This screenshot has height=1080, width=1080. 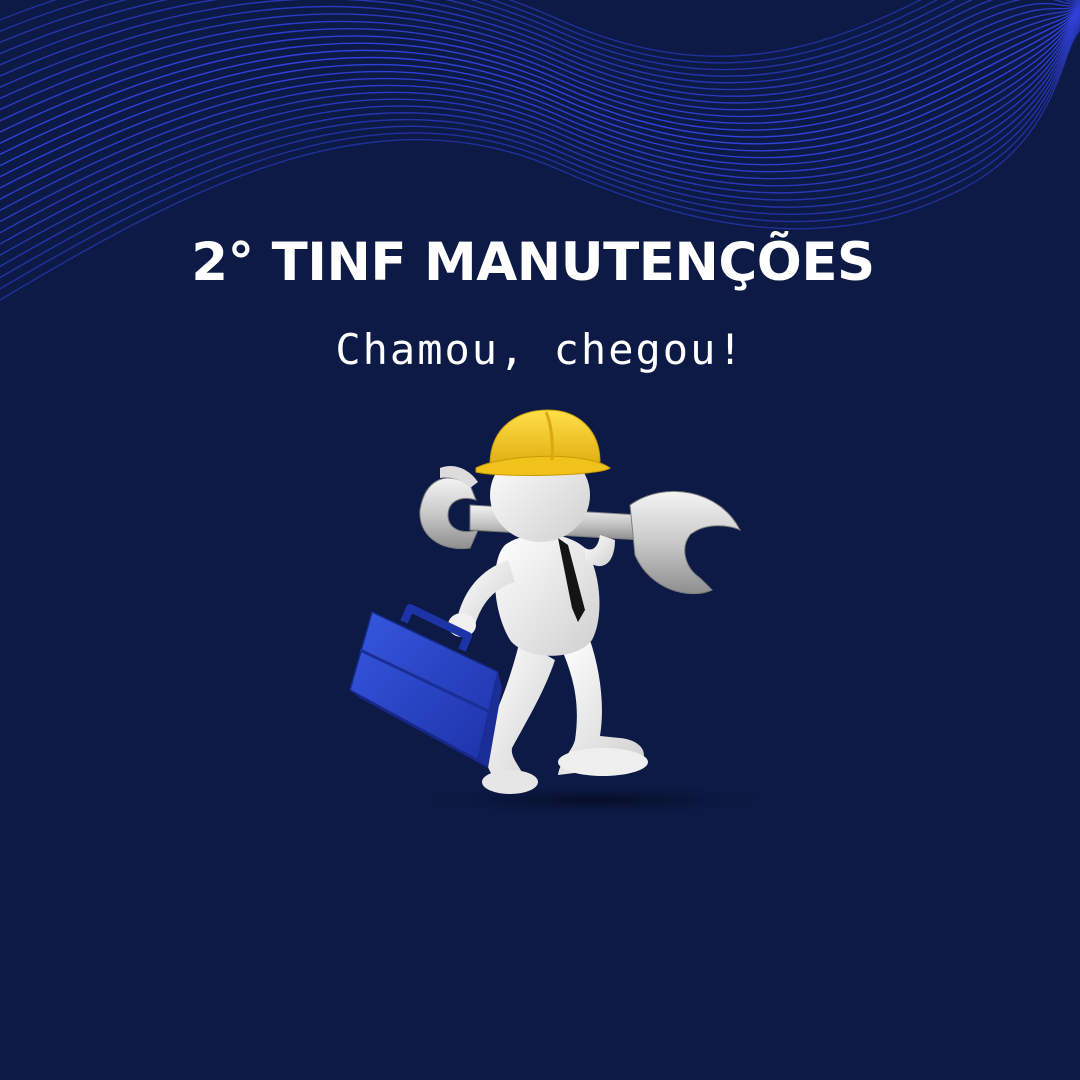 What do you see at coordinates (554, 613) in the screenshot?
I see `maintenance-worker-illustration` at bounding box center [554, 613].